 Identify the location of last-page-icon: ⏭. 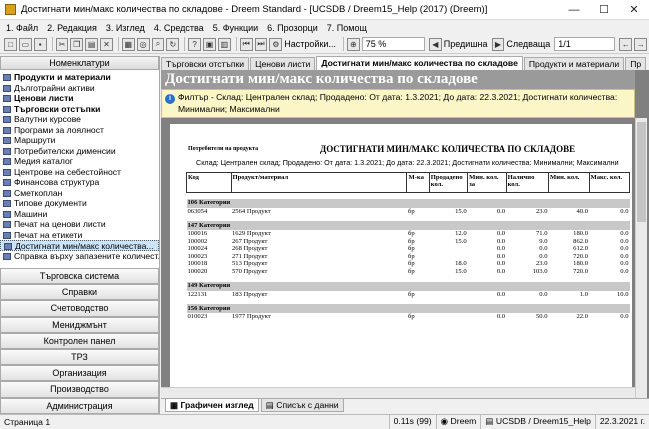
(261, 44).